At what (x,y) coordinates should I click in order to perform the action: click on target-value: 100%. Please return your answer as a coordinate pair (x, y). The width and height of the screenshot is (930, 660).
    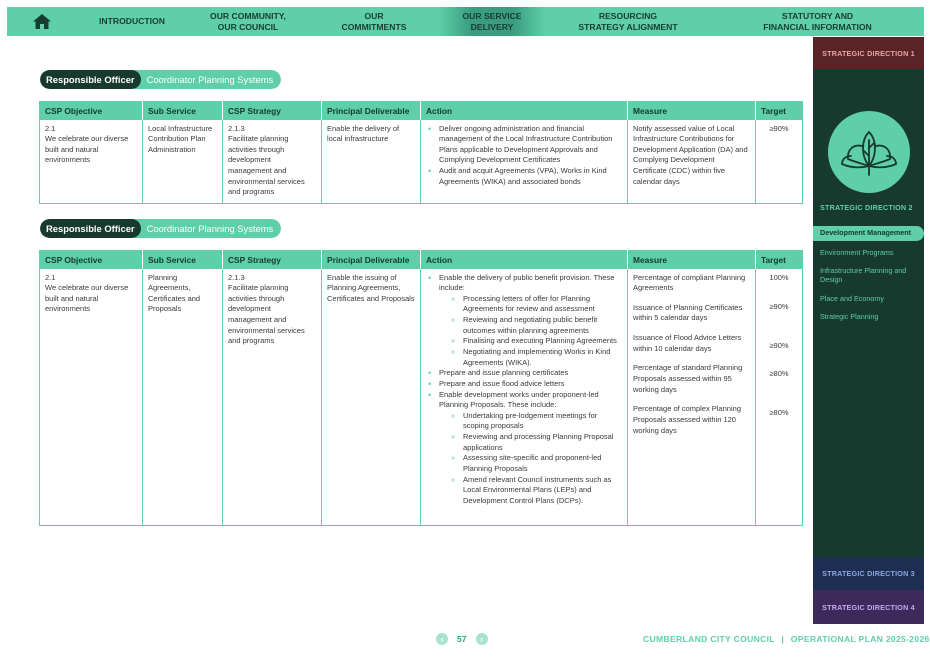
    Looking at the image, I should click on (779, 277).